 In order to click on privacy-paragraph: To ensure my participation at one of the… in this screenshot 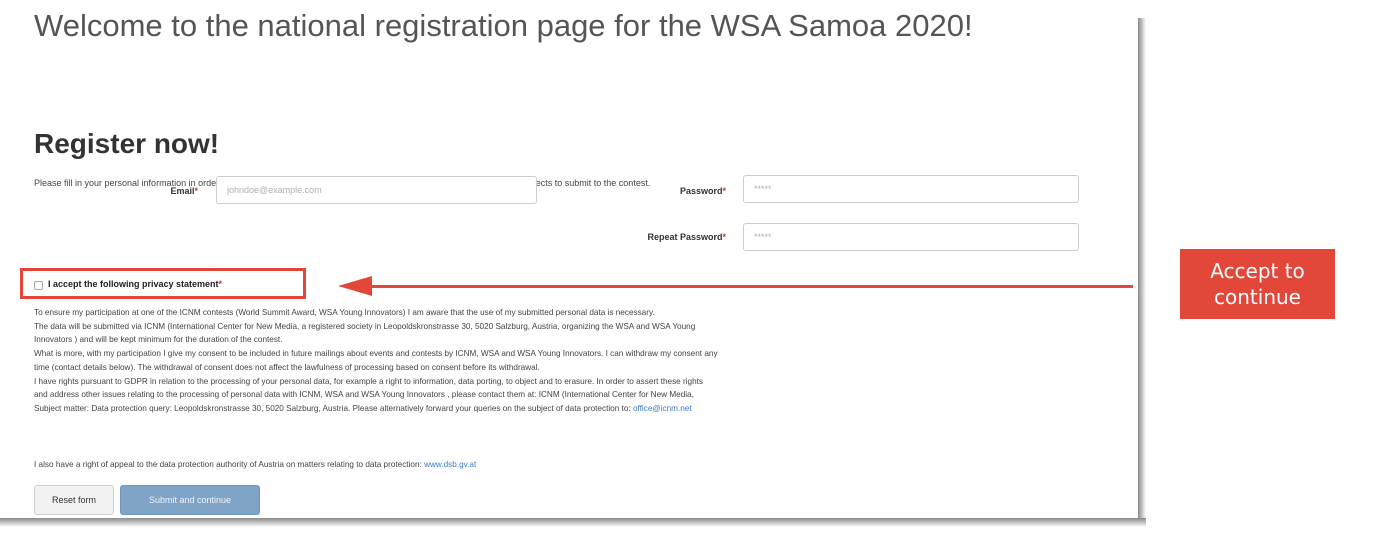, I will do `click(344, 312)`.